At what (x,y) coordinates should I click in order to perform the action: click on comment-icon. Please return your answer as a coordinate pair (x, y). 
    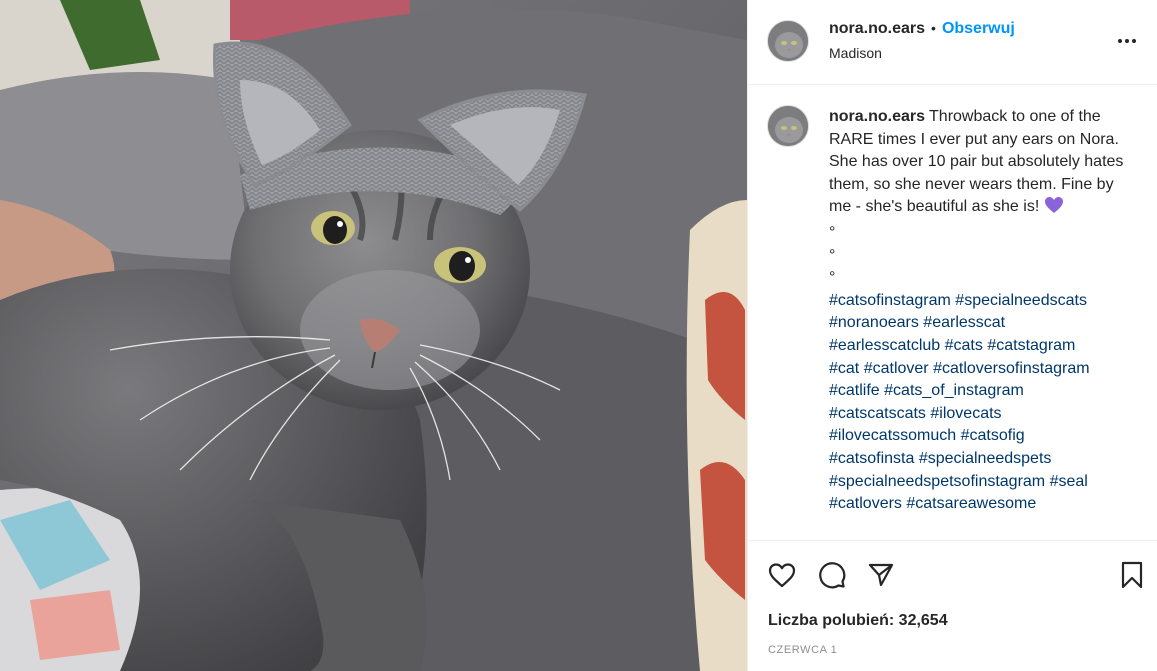
    Looking at the image, I should click on (832, 575).